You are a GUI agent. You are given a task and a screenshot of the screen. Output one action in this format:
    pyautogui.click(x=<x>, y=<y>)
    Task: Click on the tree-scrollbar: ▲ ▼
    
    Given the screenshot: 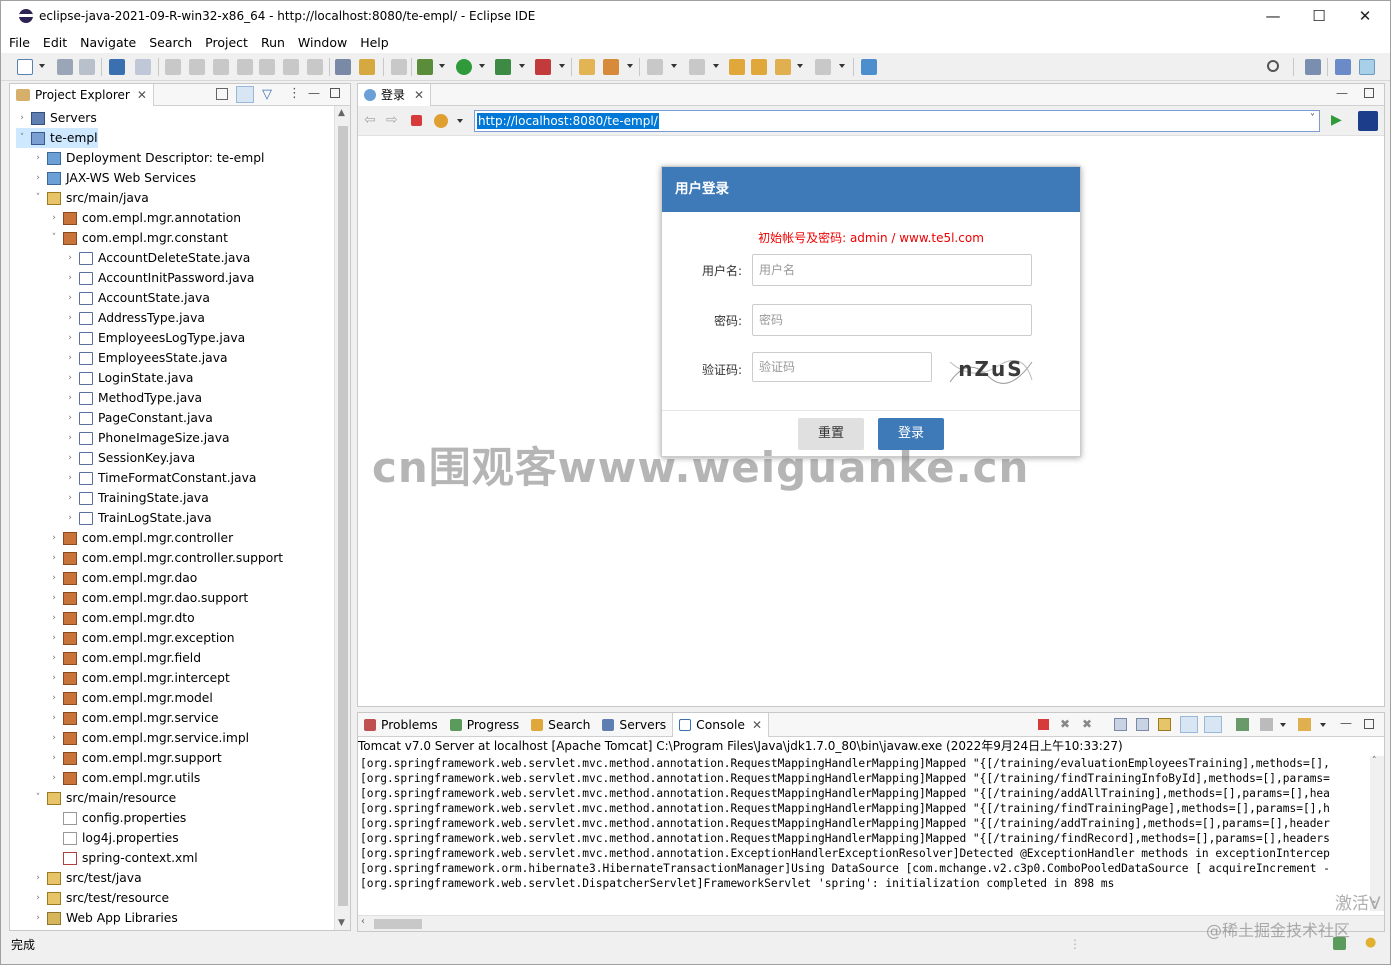 What is the action you would take?
    pyautogui.click(x=342, y=518)
    